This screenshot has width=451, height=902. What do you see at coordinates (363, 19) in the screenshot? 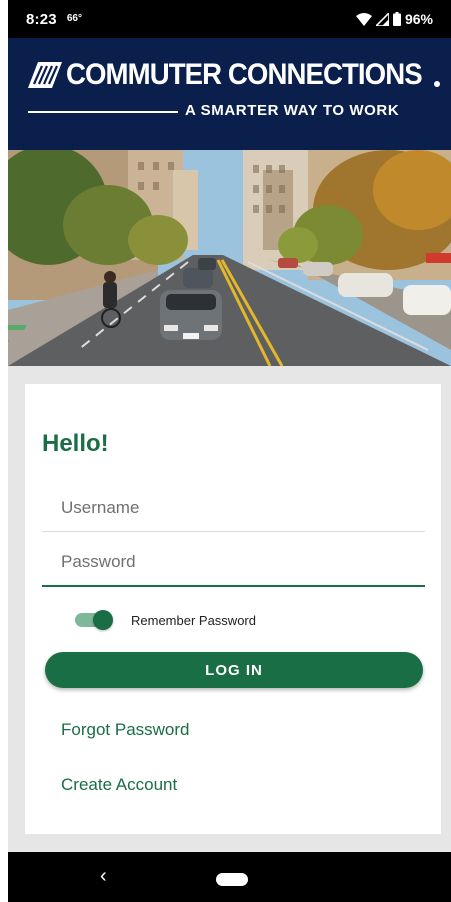
I see `wifi-icon` at bounding box center [363, 19].